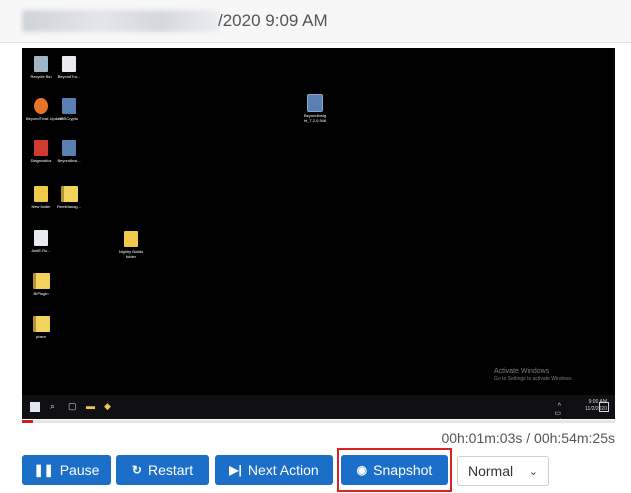  Describe the element at coordinates (28, 421) in the screenshot. I see `playback-progress-fill` at that location.